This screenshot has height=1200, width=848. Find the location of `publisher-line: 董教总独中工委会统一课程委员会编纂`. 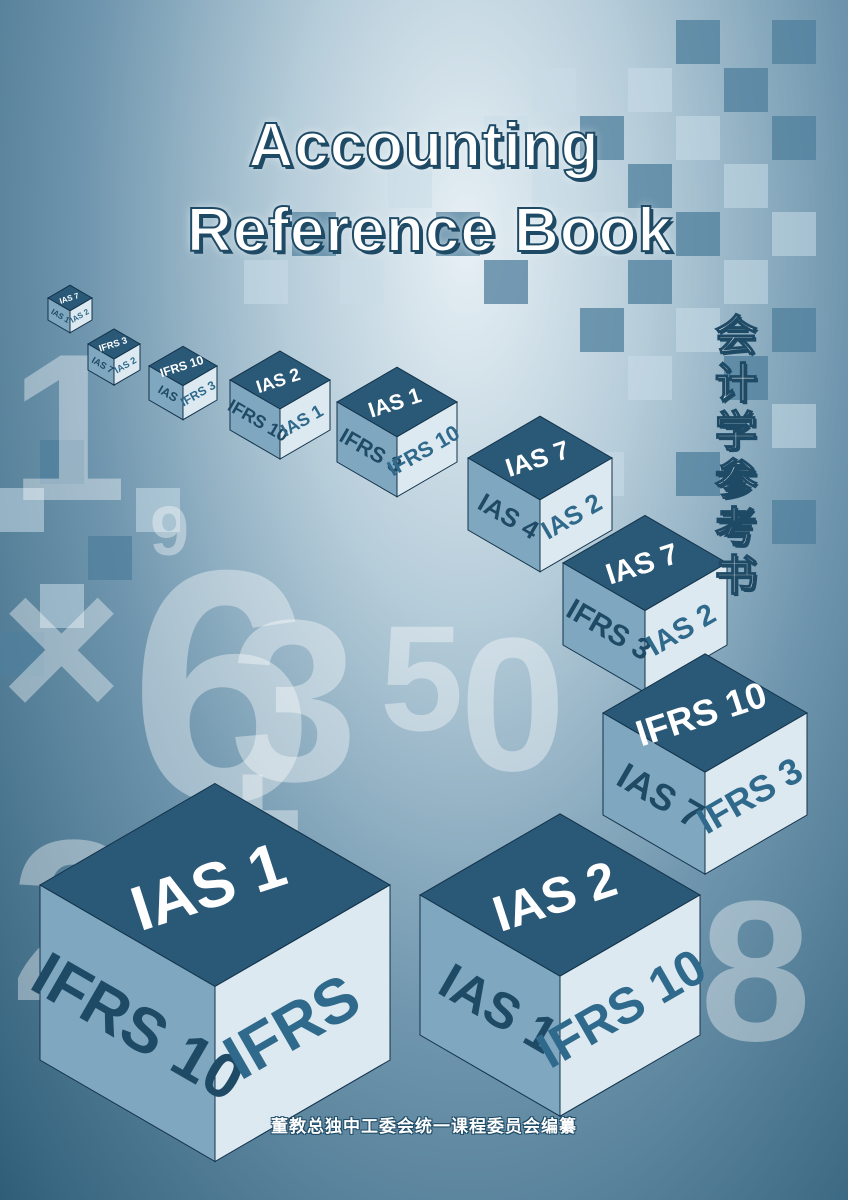

publisher-line: 董教总独中工委会统一课程委员会编纂 is located at coordinates (424, 1127).